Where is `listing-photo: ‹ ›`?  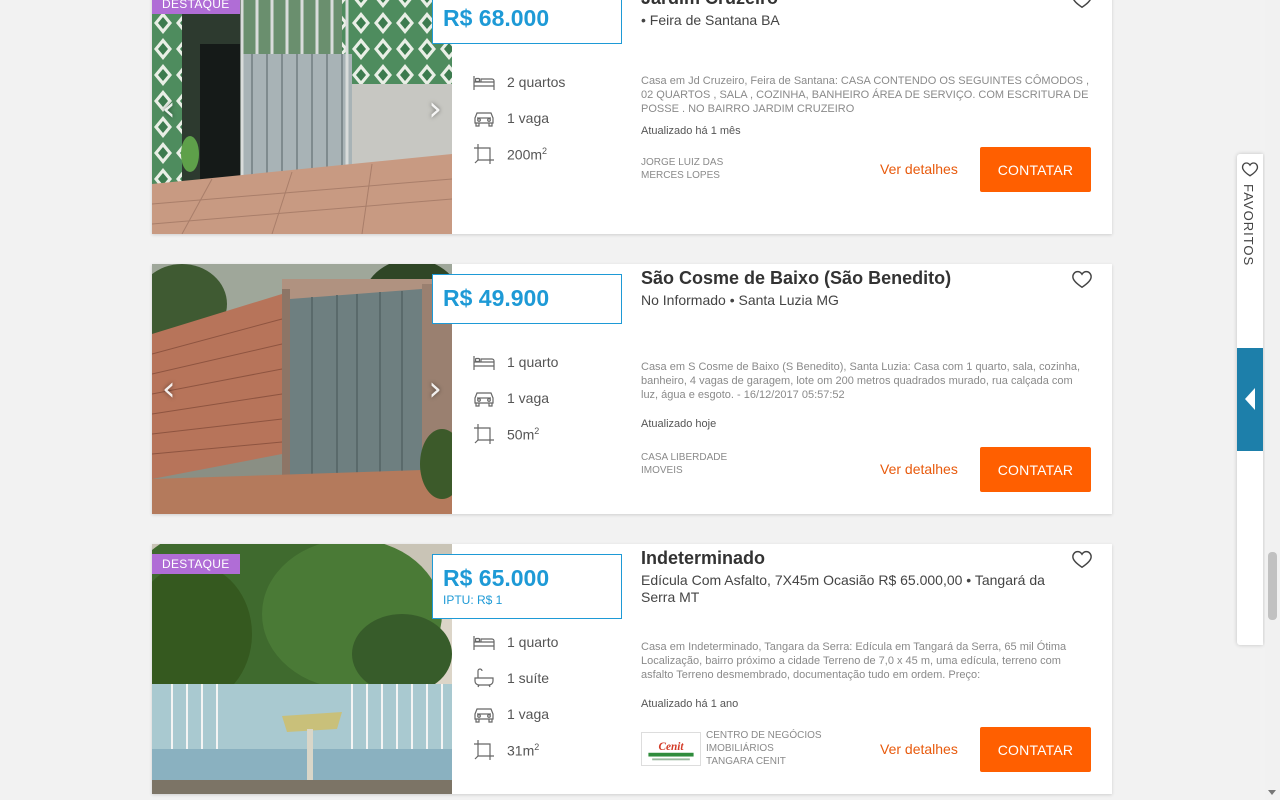 listing-photo: ‹ › is located at coordinates (302, 389).